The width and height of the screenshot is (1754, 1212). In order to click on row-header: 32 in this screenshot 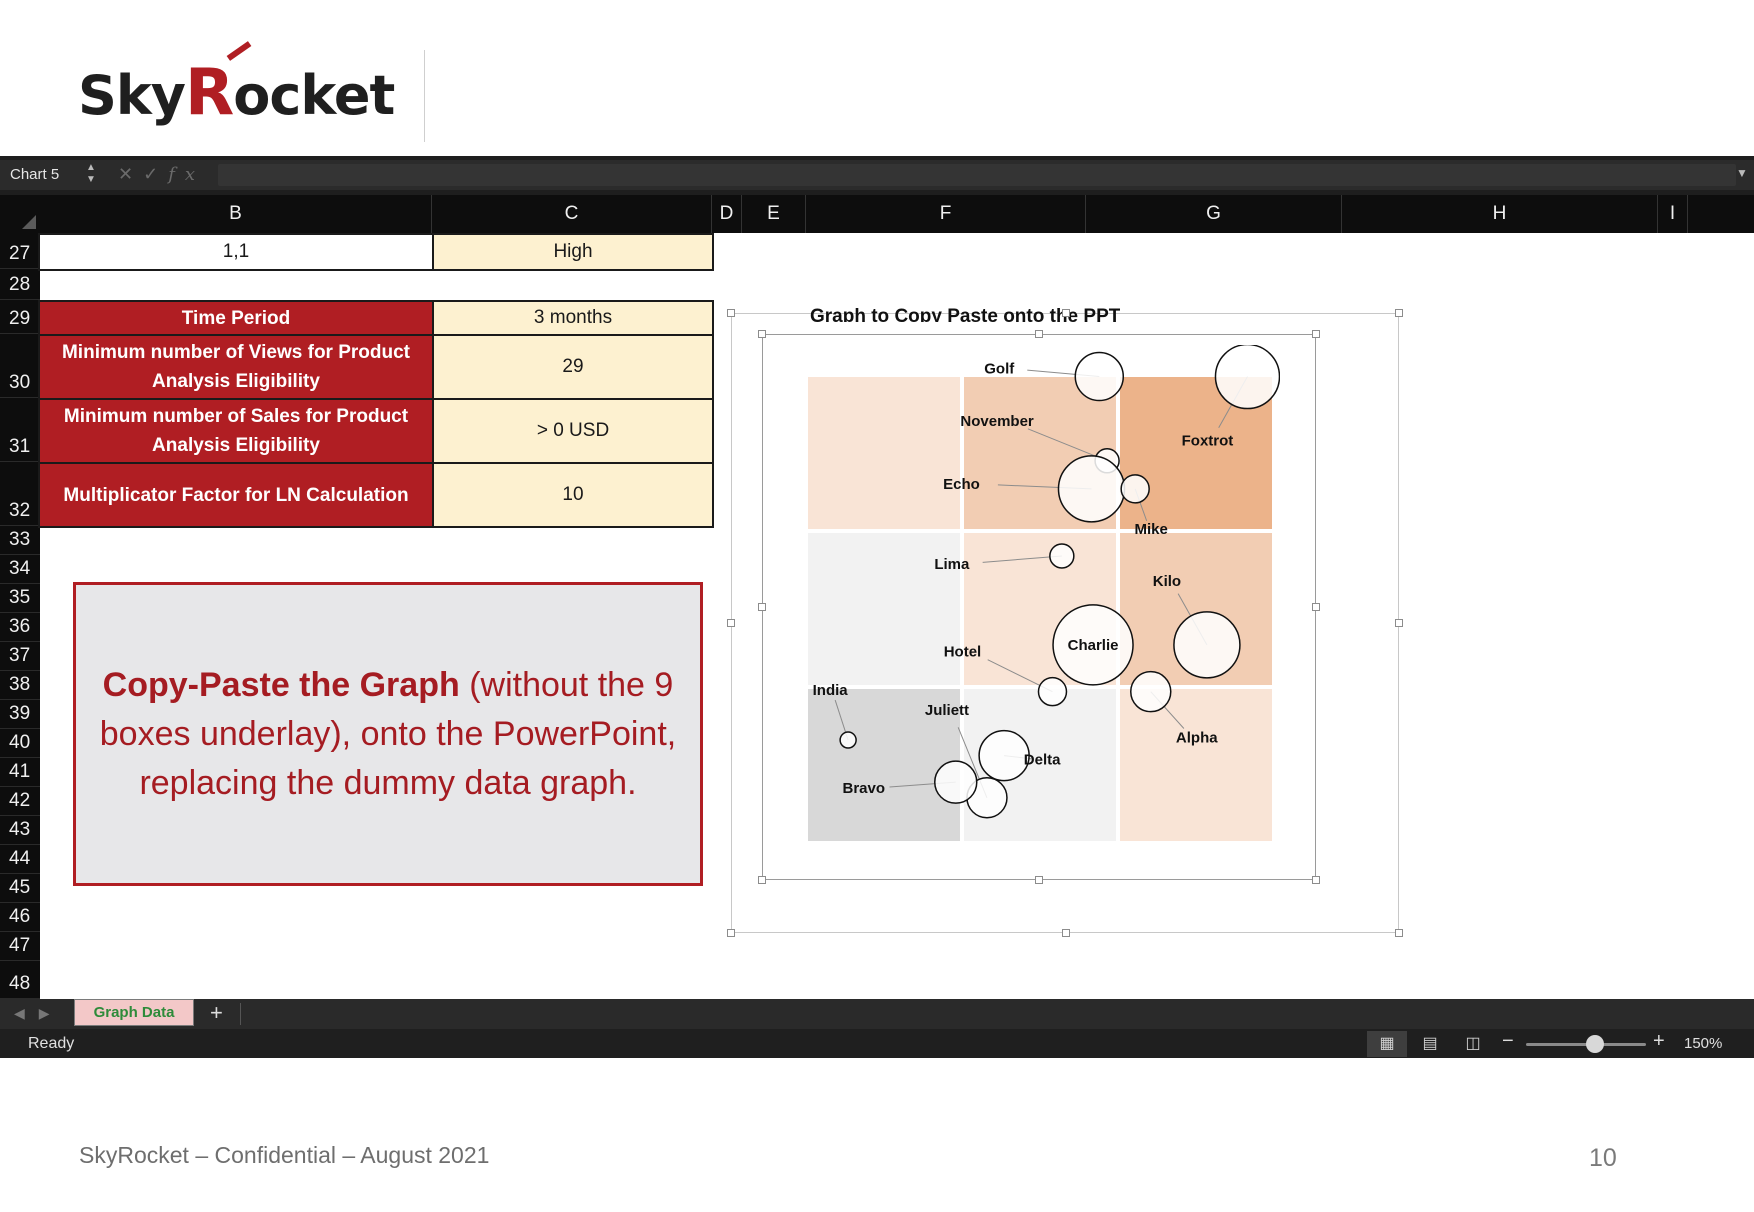, I will do `click(20, 494)`.